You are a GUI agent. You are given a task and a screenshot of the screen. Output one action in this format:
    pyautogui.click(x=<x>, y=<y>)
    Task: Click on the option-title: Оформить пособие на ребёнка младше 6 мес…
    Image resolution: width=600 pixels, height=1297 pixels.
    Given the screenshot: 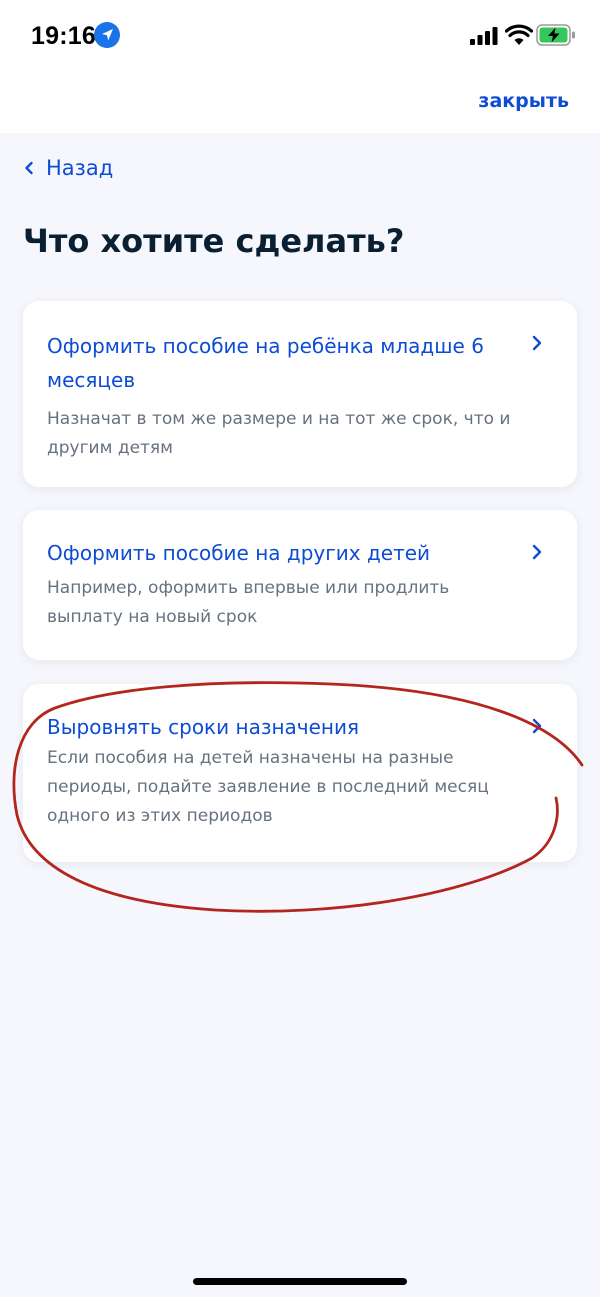 What is the action you would take?
    pyautogui.click(x=265, y=363)
    